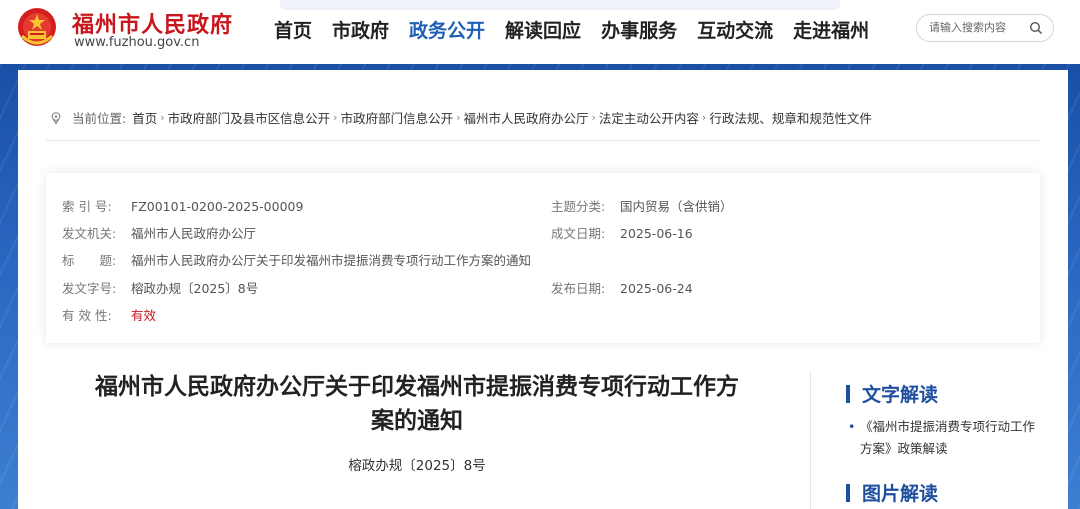 Image resolution: width=1080 pixels, height=509 pixels. Describe the element at coordinates (639, 29) in the screenshot. I see `nav-services: 办事服务` at that location.